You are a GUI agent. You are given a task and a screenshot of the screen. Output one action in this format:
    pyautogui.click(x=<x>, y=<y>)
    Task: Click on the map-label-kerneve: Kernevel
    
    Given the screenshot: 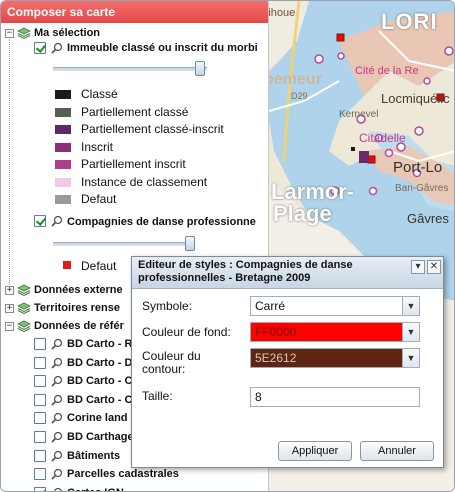 What is the action you would take?
    pyautogui.click(x=359, y=114)
    